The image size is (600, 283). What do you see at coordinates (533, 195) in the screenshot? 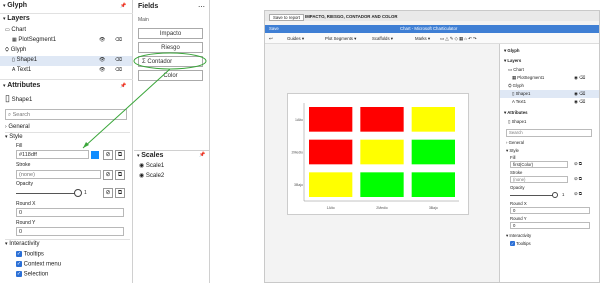
I see `app-opacity-track` at bounding box center [533, 195].